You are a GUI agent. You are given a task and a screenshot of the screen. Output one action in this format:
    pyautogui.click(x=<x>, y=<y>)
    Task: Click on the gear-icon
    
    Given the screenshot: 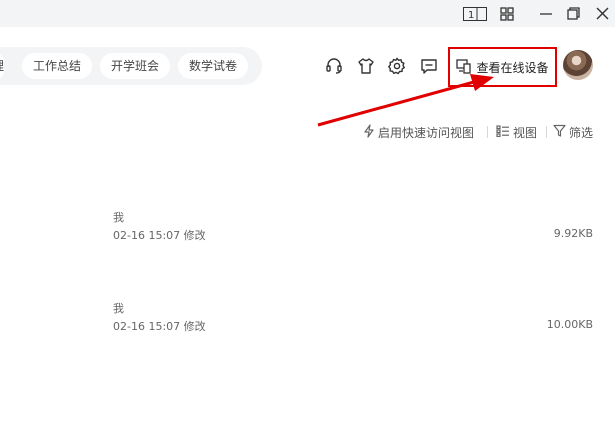 What is the action you would take?
    pyautogui.click(x=397, y=66)
    